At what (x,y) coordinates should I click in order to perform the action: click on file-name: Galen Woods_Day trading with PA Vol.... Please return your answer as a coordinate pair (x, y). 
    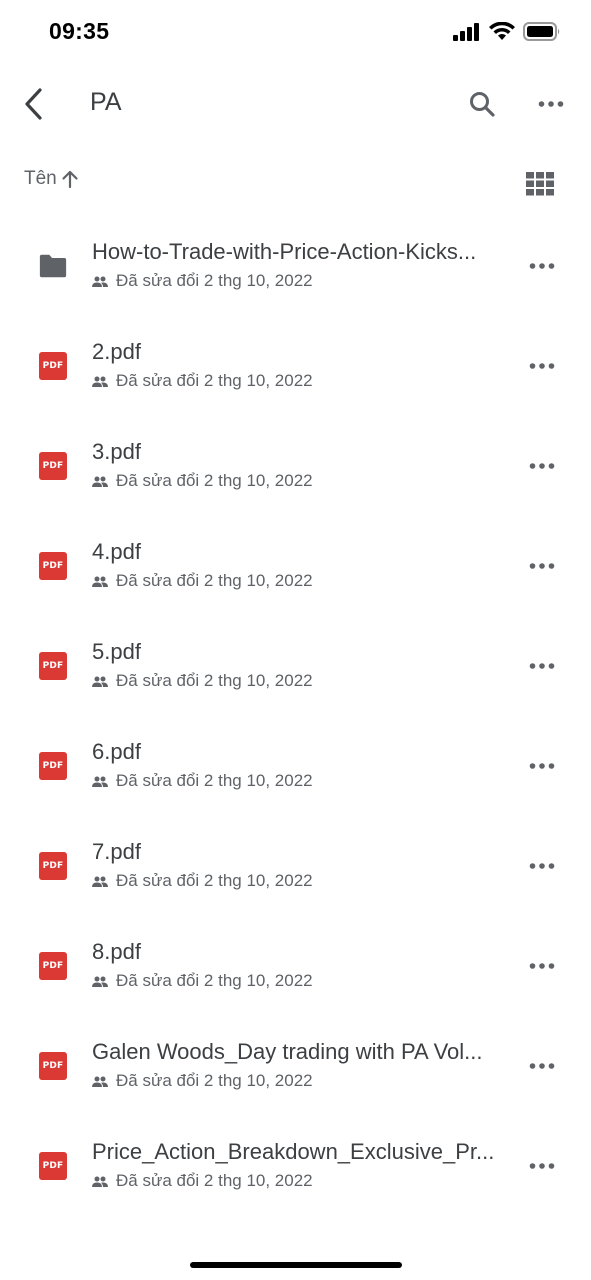
    Looking at the image, I should click on (287, 1051).